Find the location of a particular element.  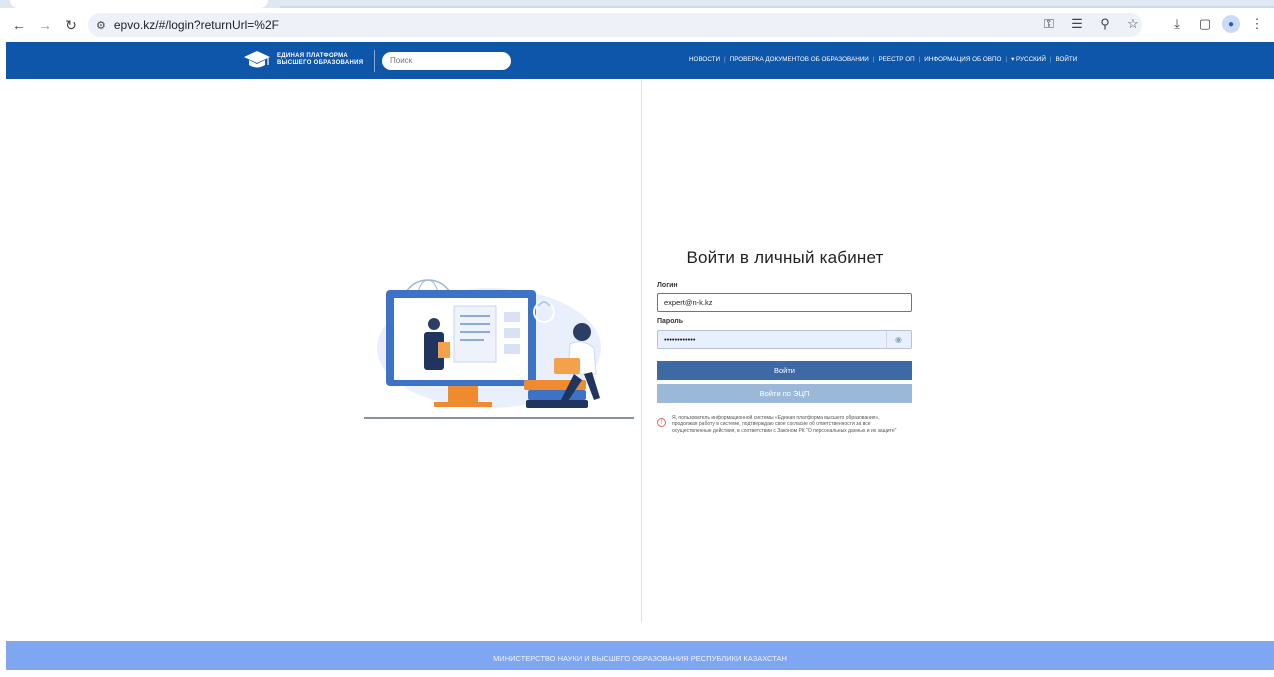

reload-icon: ↻ is located at coordinates (71, 25).